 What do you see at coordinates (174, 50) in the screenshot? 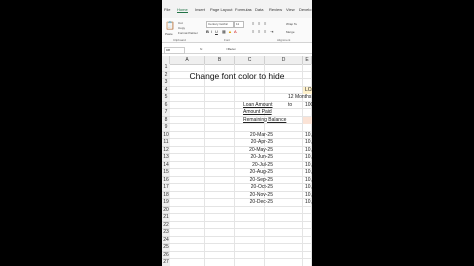
I see `name-box: C8` at bounding box center [174, 50].